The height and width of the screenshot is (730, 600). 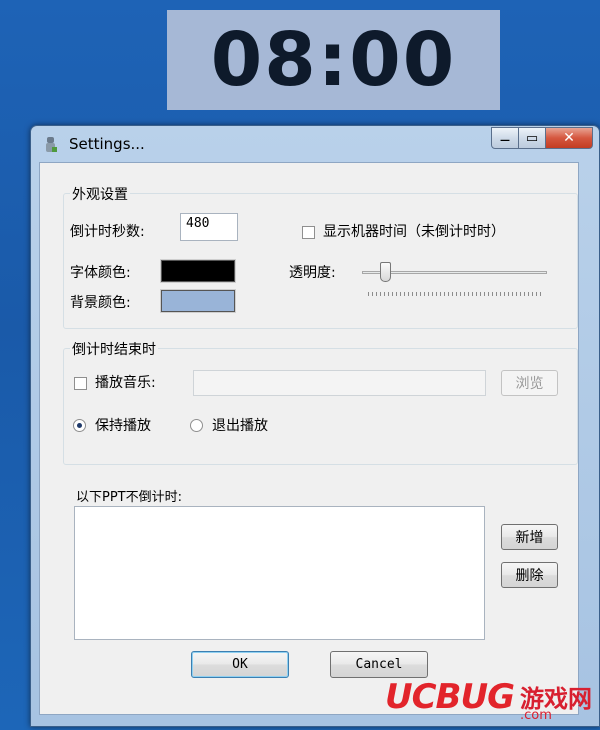 I want to click on font-color-label: 字体颜色:, so click(x=100, y=273).